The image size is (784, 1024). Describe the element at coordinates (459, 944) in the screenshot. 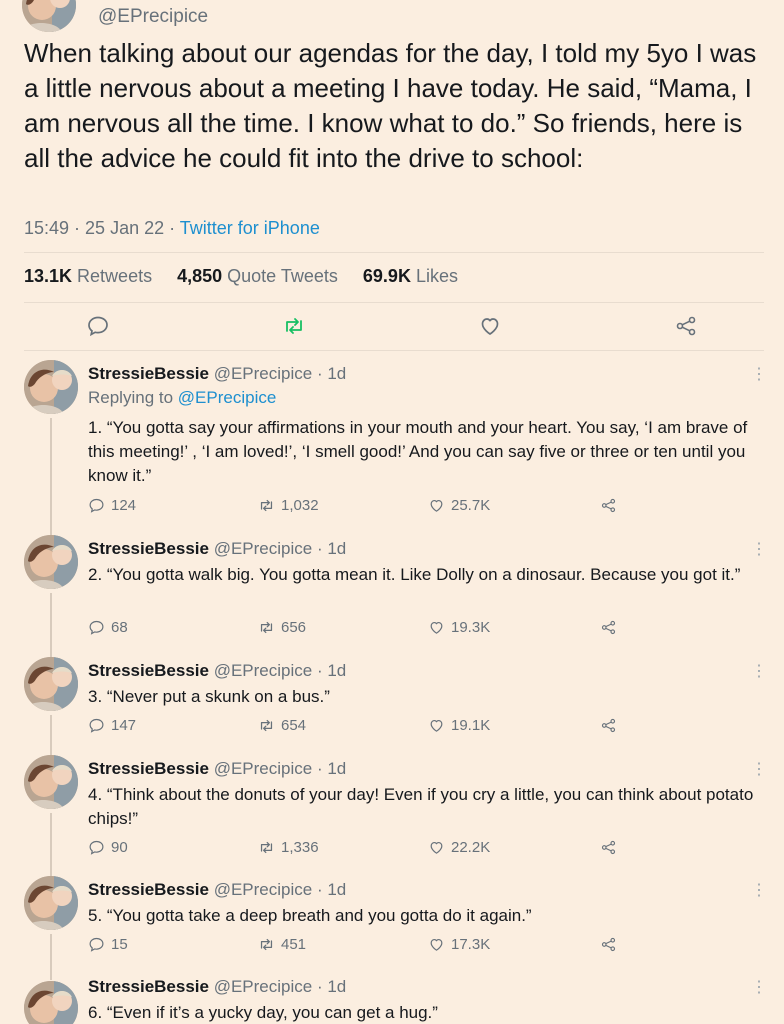

I see `like-button: 17.3K` at that location.